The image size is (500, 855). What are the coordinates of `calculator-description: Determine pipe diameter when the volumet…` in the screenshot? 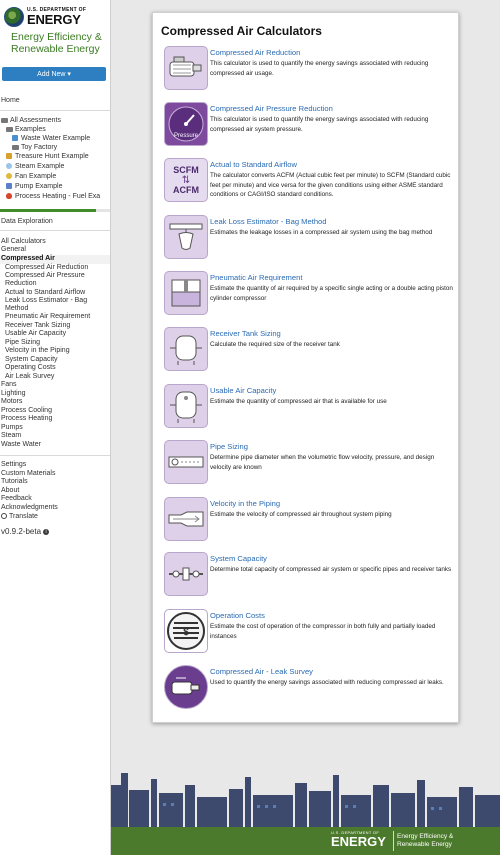 It's located at (322, 462).